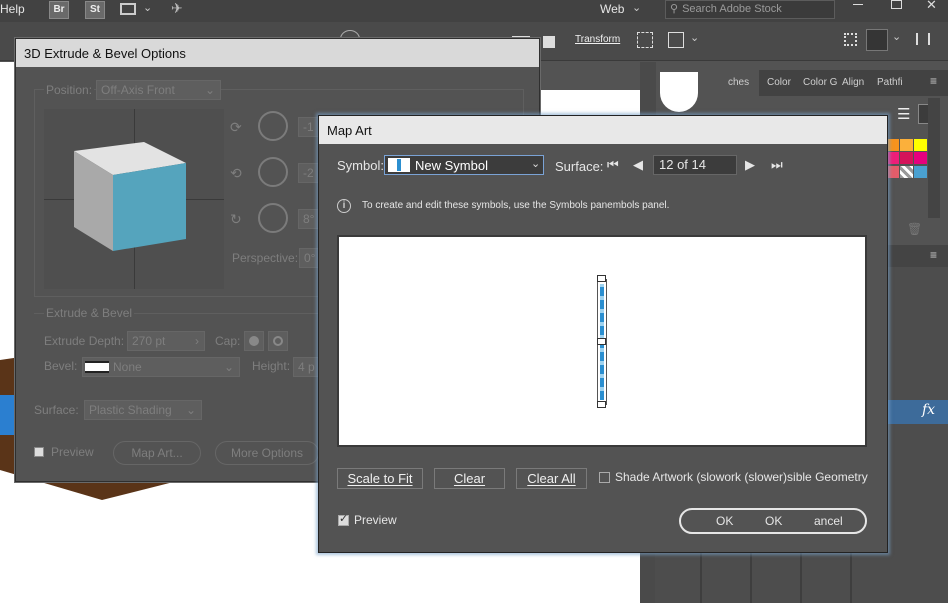 Image resolution: width=948 pixels, height=603 pixels. I want to click on close-button: ✕, so click(931, 8).